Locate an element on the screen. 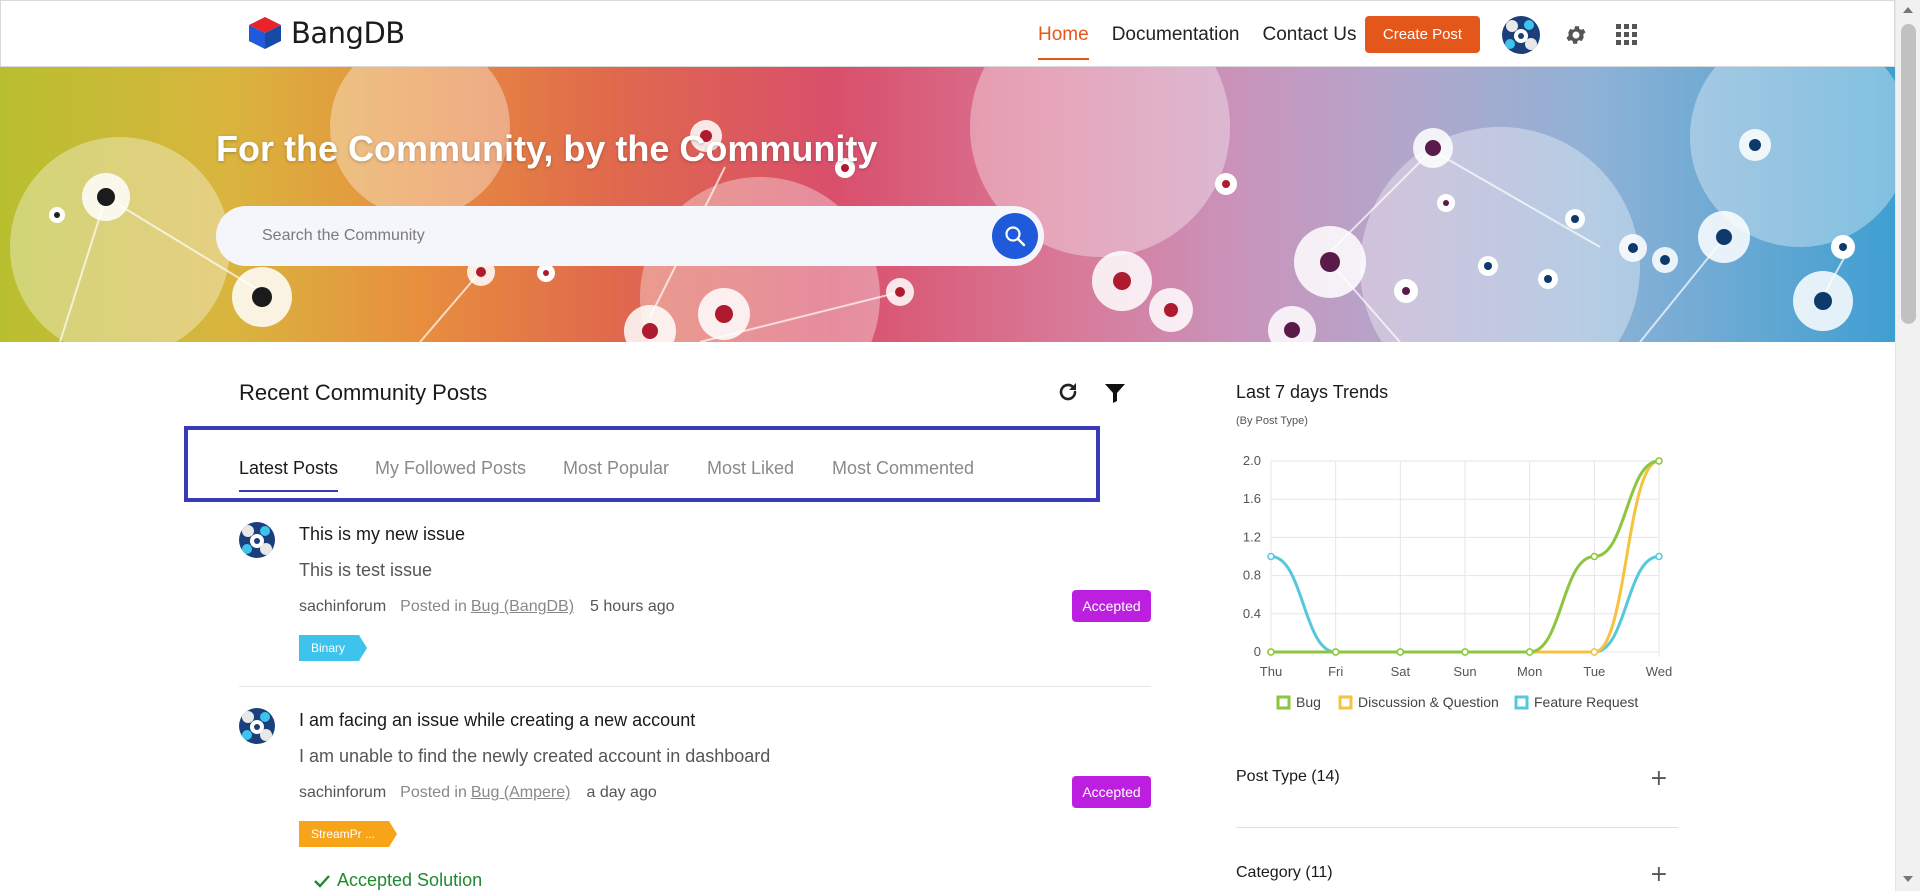  tab-most-liked: Most Liked is located at coordinates (750, 468).